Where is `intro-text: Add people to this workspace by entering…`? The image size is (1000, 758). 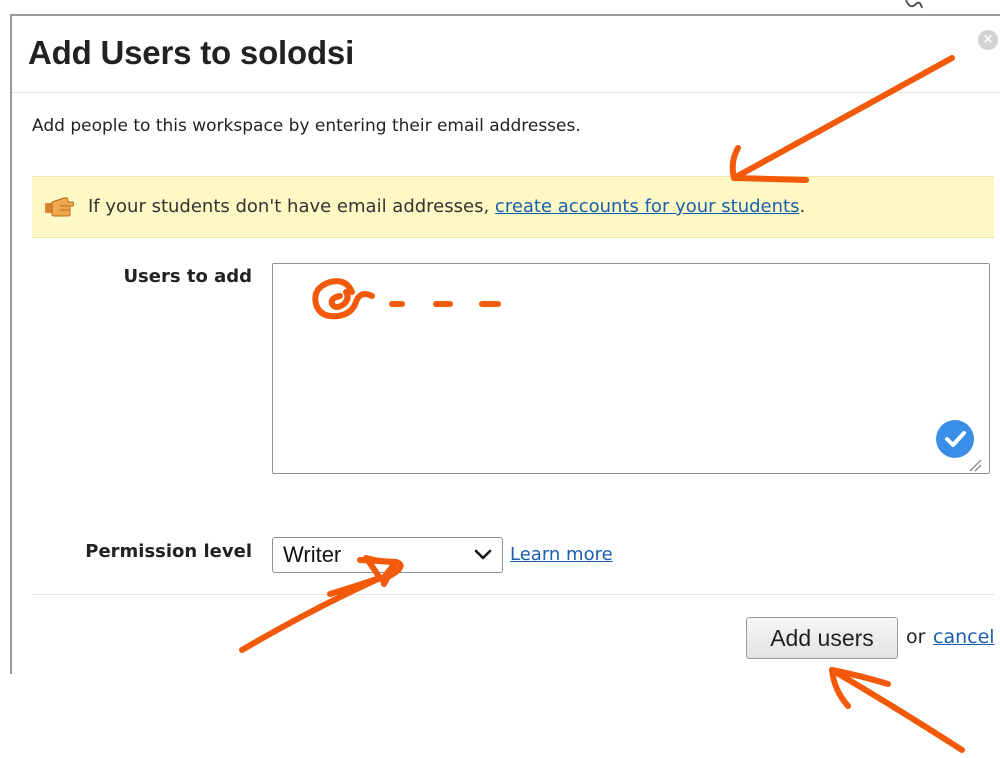 intro-text: Add people to this workspace by entering… is located at coordinates (306, 126).